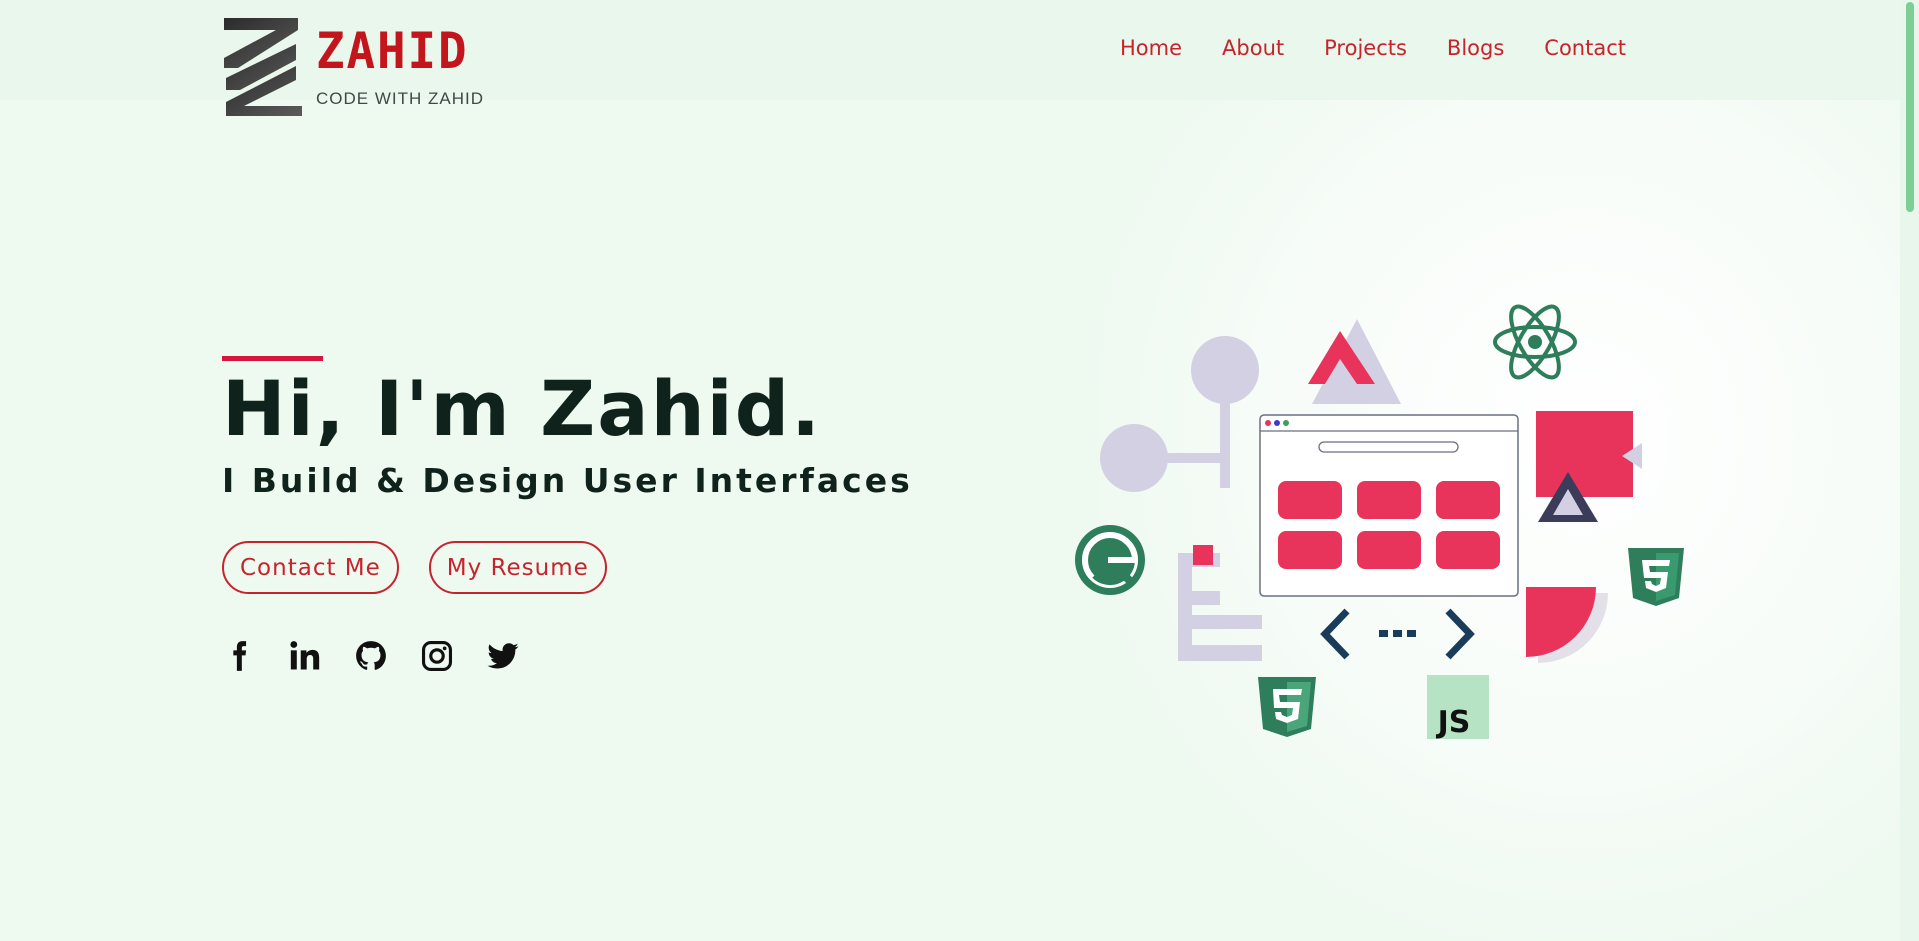 This screenshot has height=941, width=1919. Describe the element at coordinates (1389, 505) in the screenshot. I see `browser-window-icon` at that location.